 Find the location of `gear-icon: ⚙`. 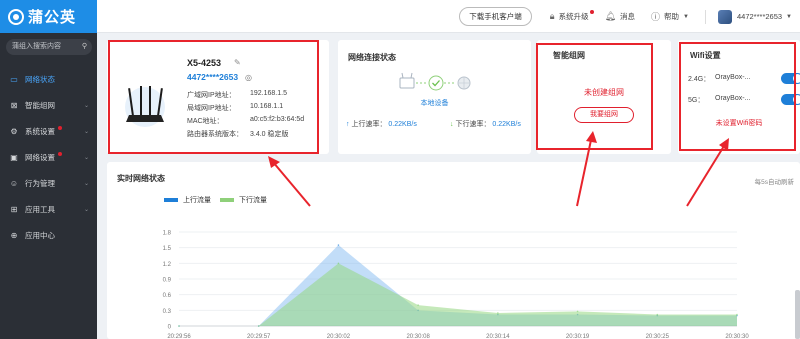

gear-icon: ⚙ is located at coordinates (14, 131).